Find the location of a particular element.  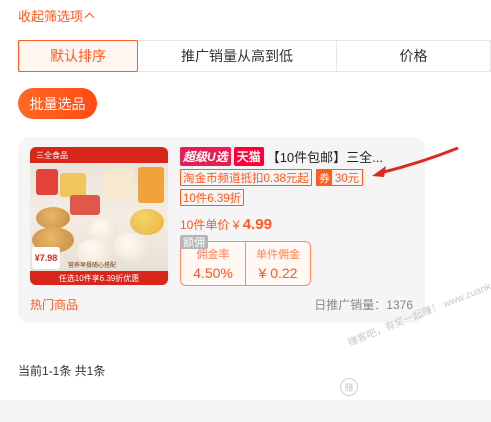

tab-default-sort: 默认排序 is located at coordinates (78, 56).